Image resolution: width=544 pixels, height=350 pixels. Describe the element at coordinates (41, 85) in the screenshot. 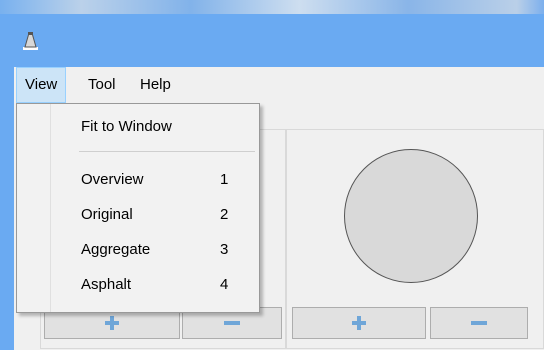

I see `menu-view: View` at that location.